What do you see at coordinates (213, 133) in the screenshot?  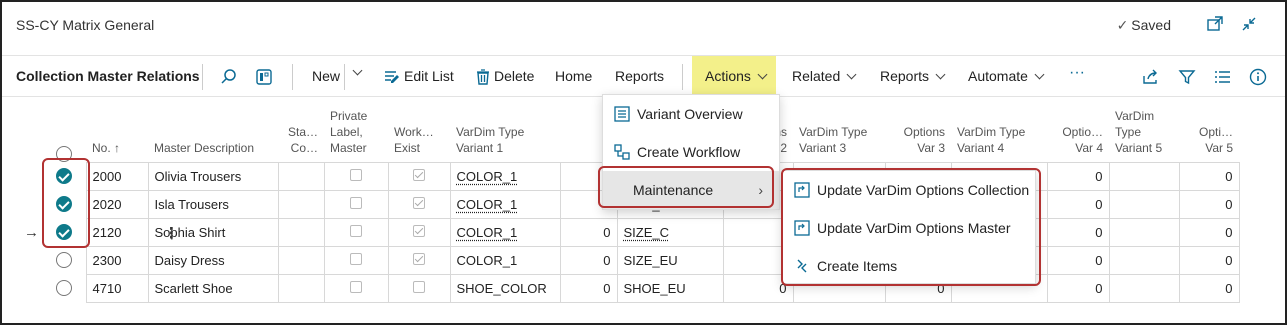 I see `column-header-master-description: Master Description` at bounding box center [213, 133].